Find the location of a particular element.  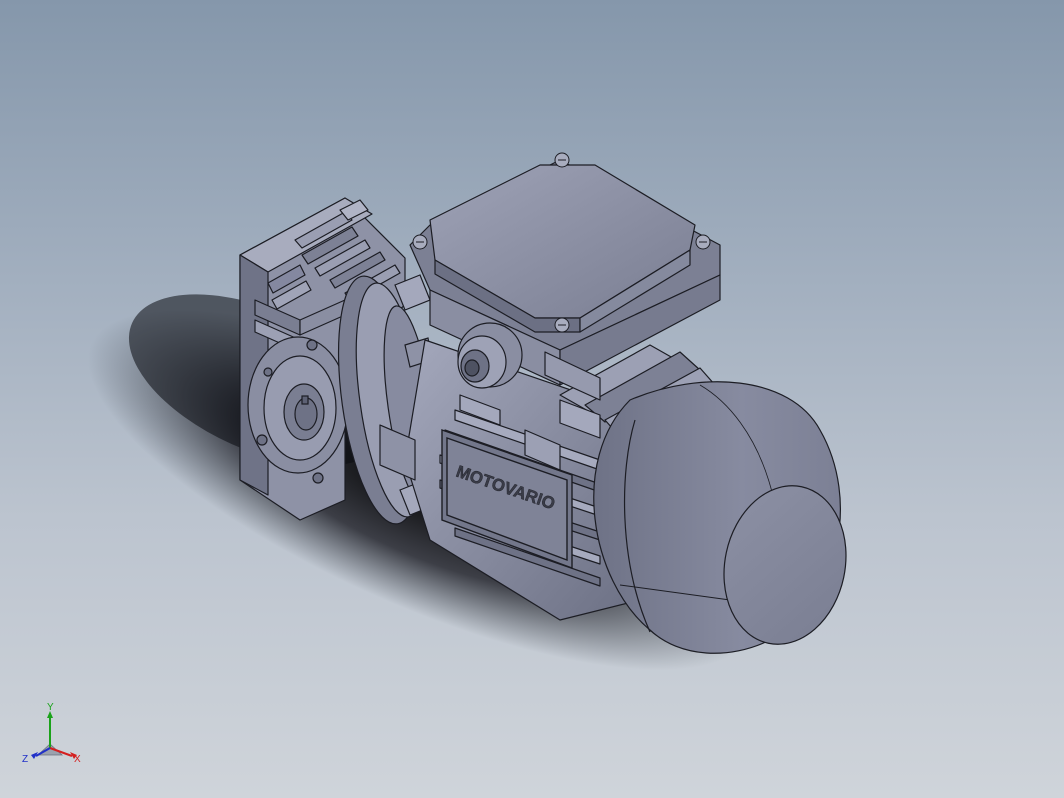

z-axis-label: Z is located at coordinates (25, 759).